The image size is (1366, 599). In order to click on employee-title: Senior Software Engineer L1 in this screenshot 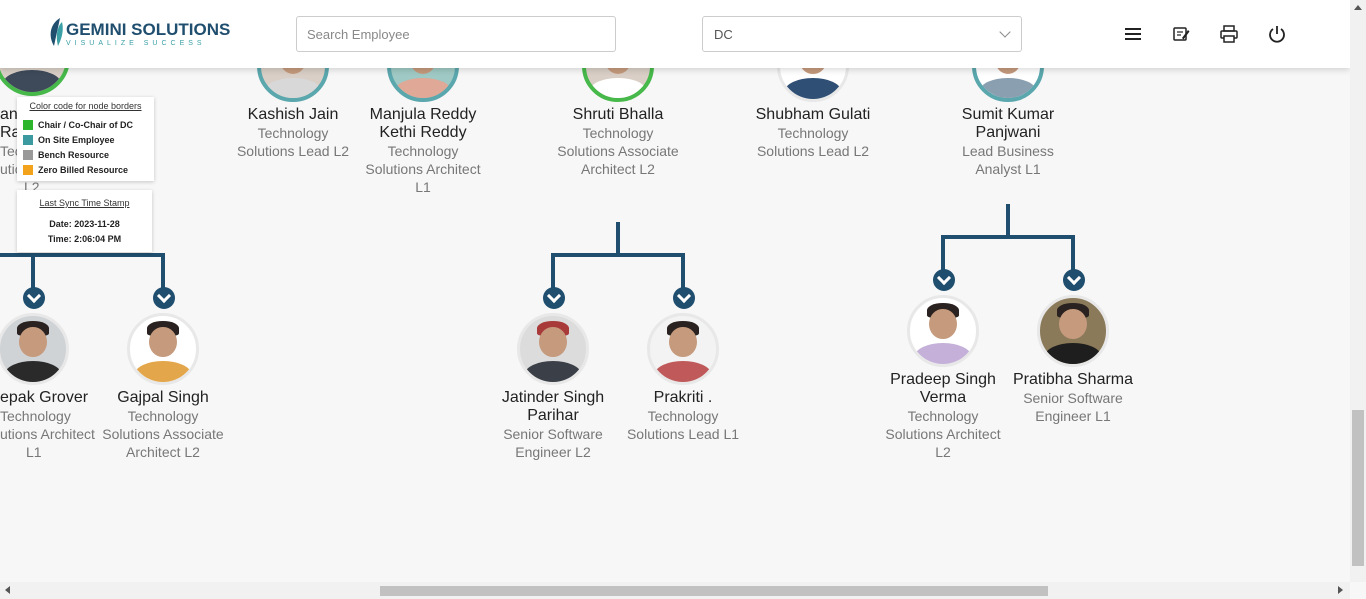, I will do `click(1073, 407)`.